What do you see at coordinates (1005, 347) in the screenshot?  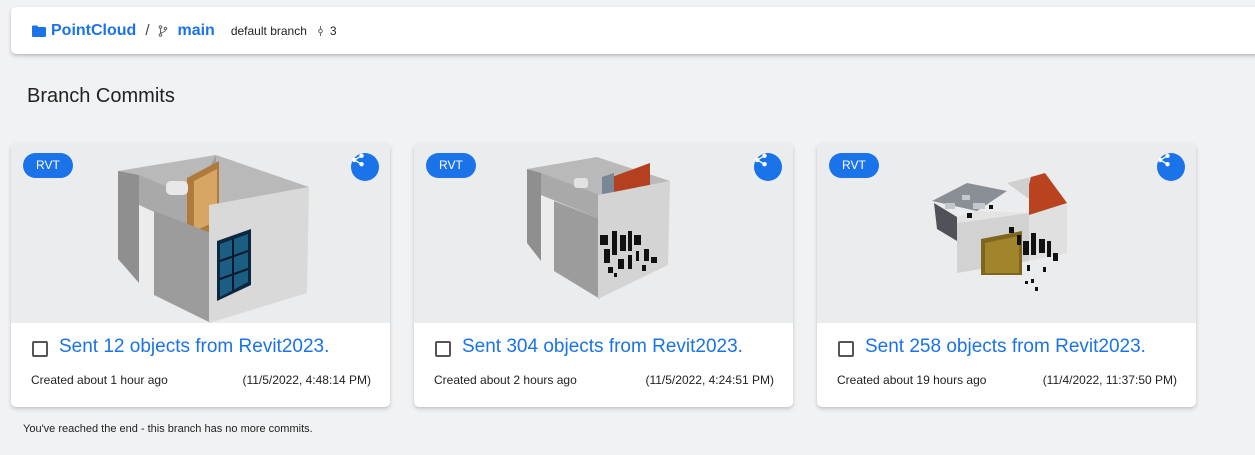 I see `commit-message-link: Sent 258 objects from Revit2023.` at bounding box center [1005, 347].